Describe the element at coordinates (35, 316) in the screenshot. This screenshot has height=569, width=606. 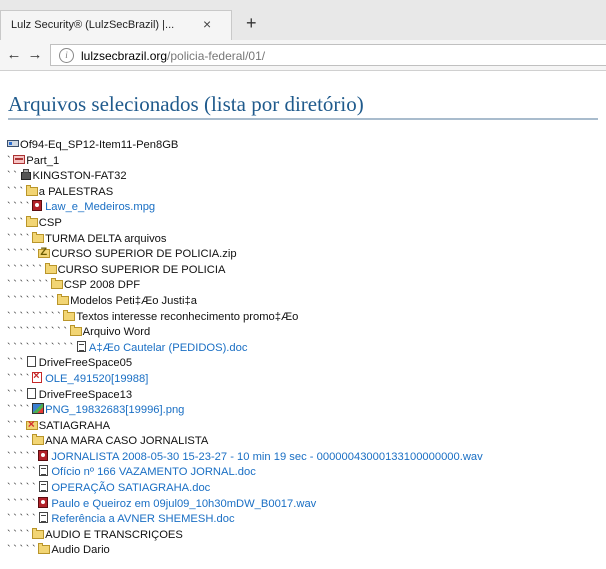
I see `indent-dots: `````````` at that location.